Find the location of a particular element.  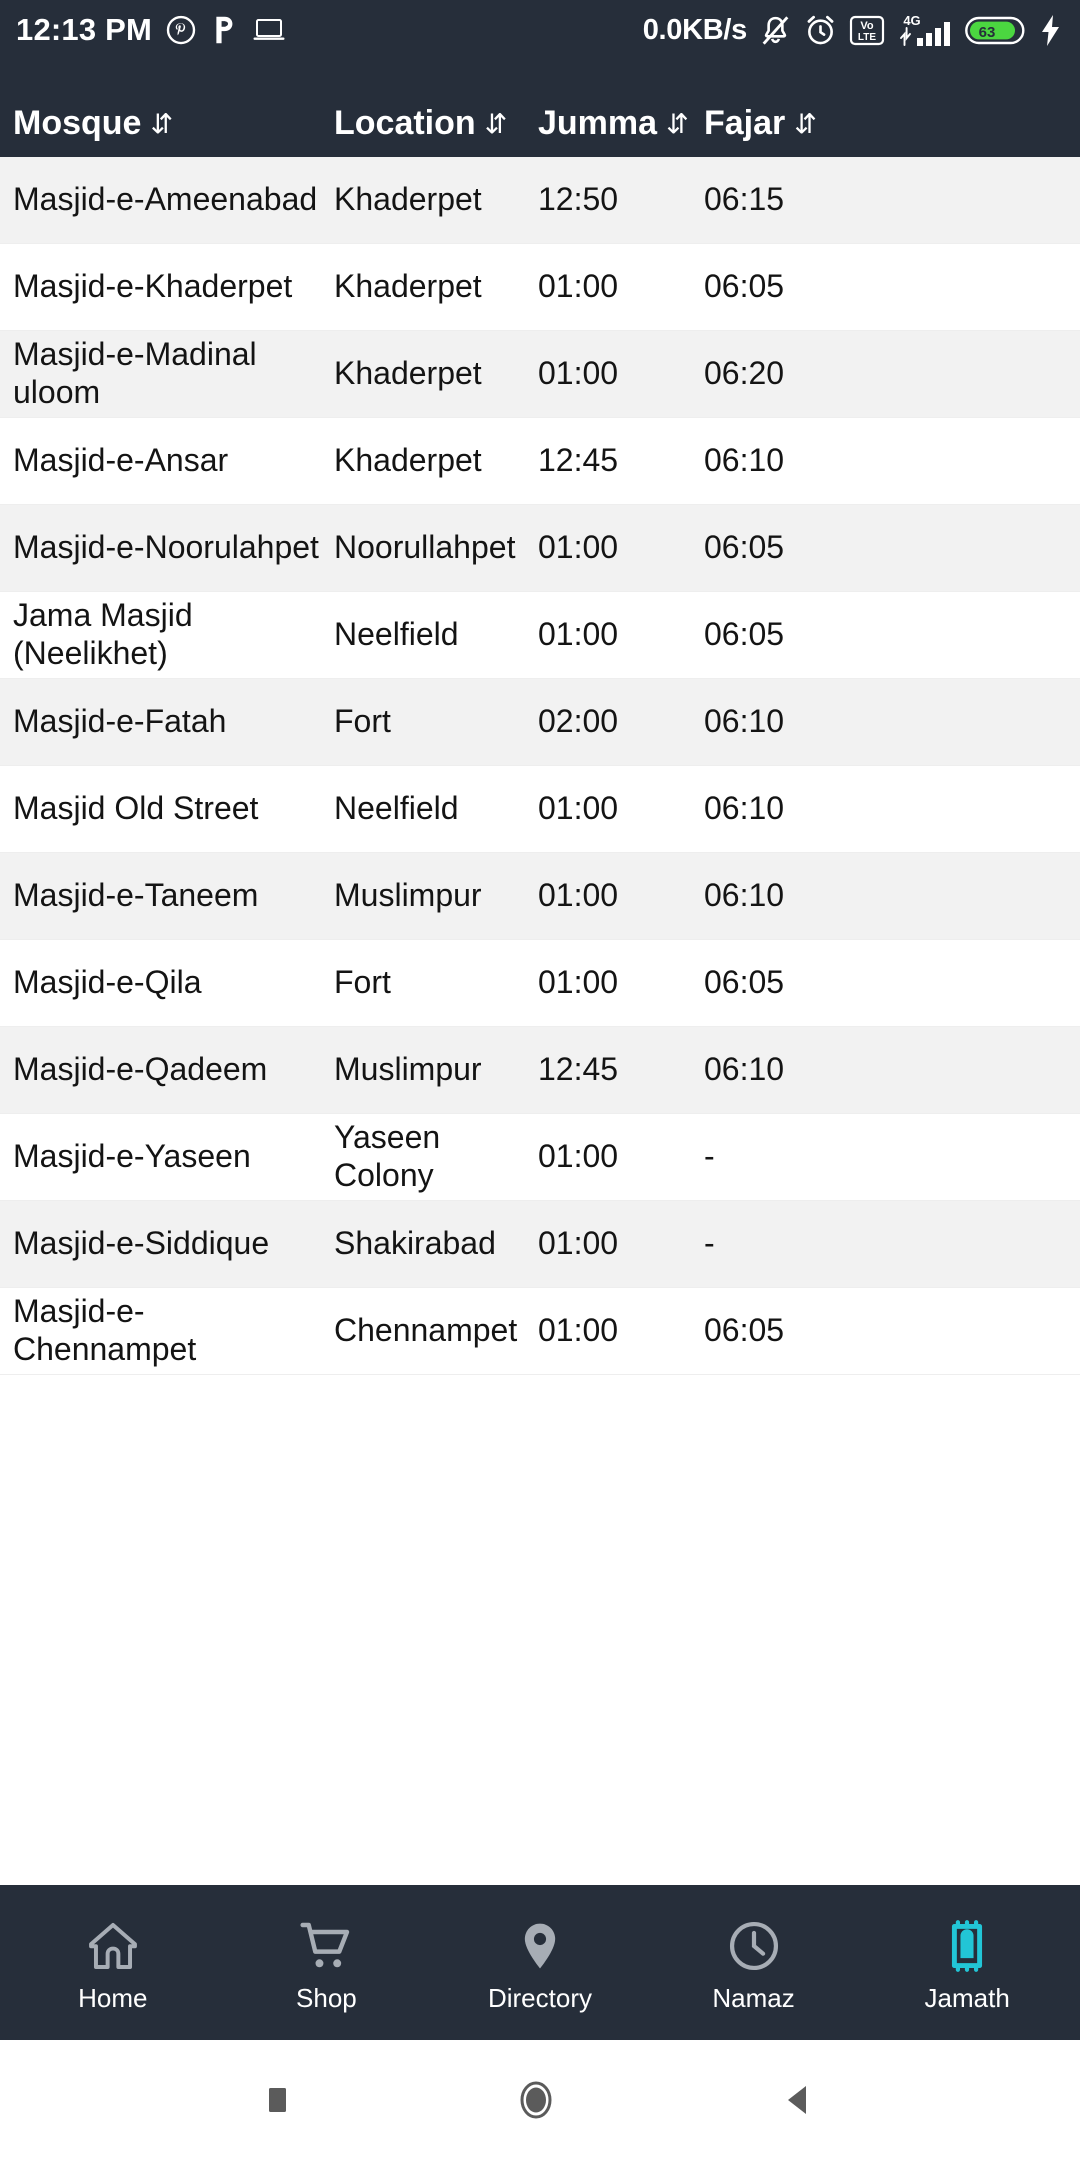

cell-mosque: Masjid-e-Noorulahpet is located at coordinates (166, 547).